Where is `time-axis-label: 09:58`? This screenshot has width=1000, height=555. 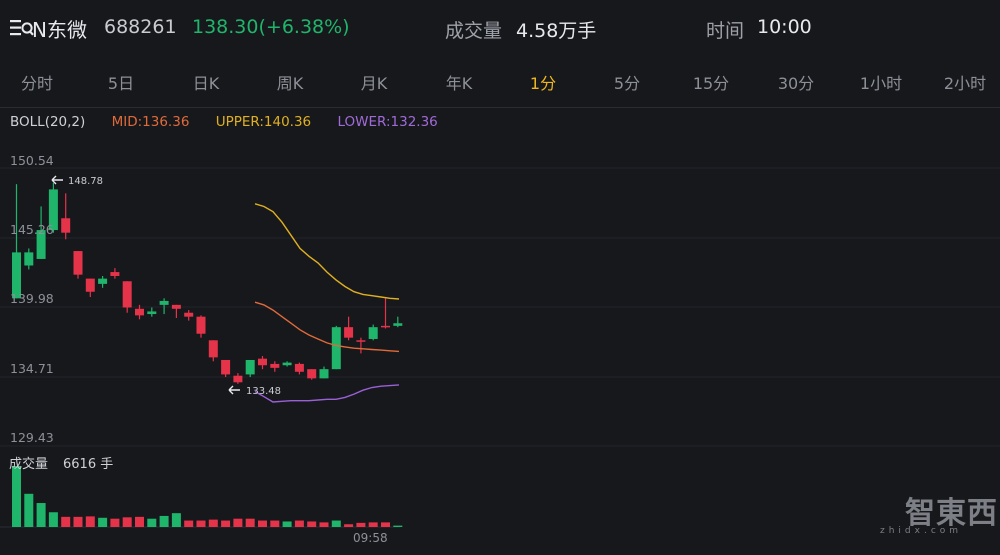 time-axis-label: 09:58 is located at coordinates (370, 538).